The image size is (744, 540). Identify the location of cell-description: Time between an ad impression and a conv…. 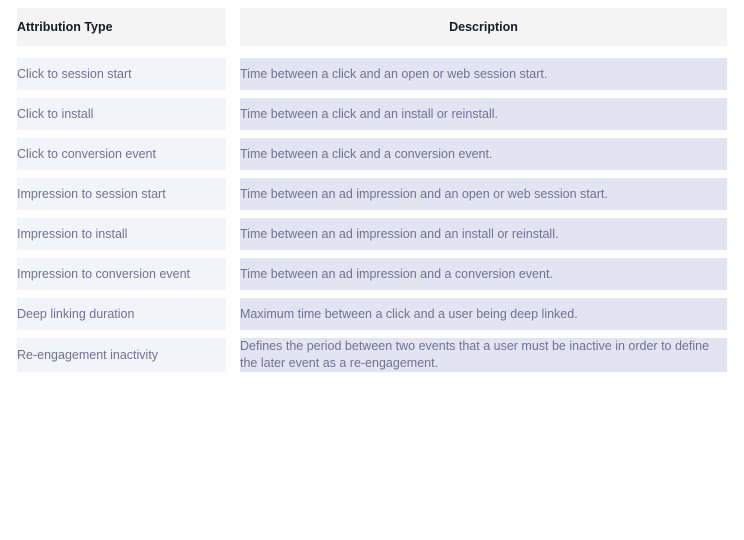
(483, 274).